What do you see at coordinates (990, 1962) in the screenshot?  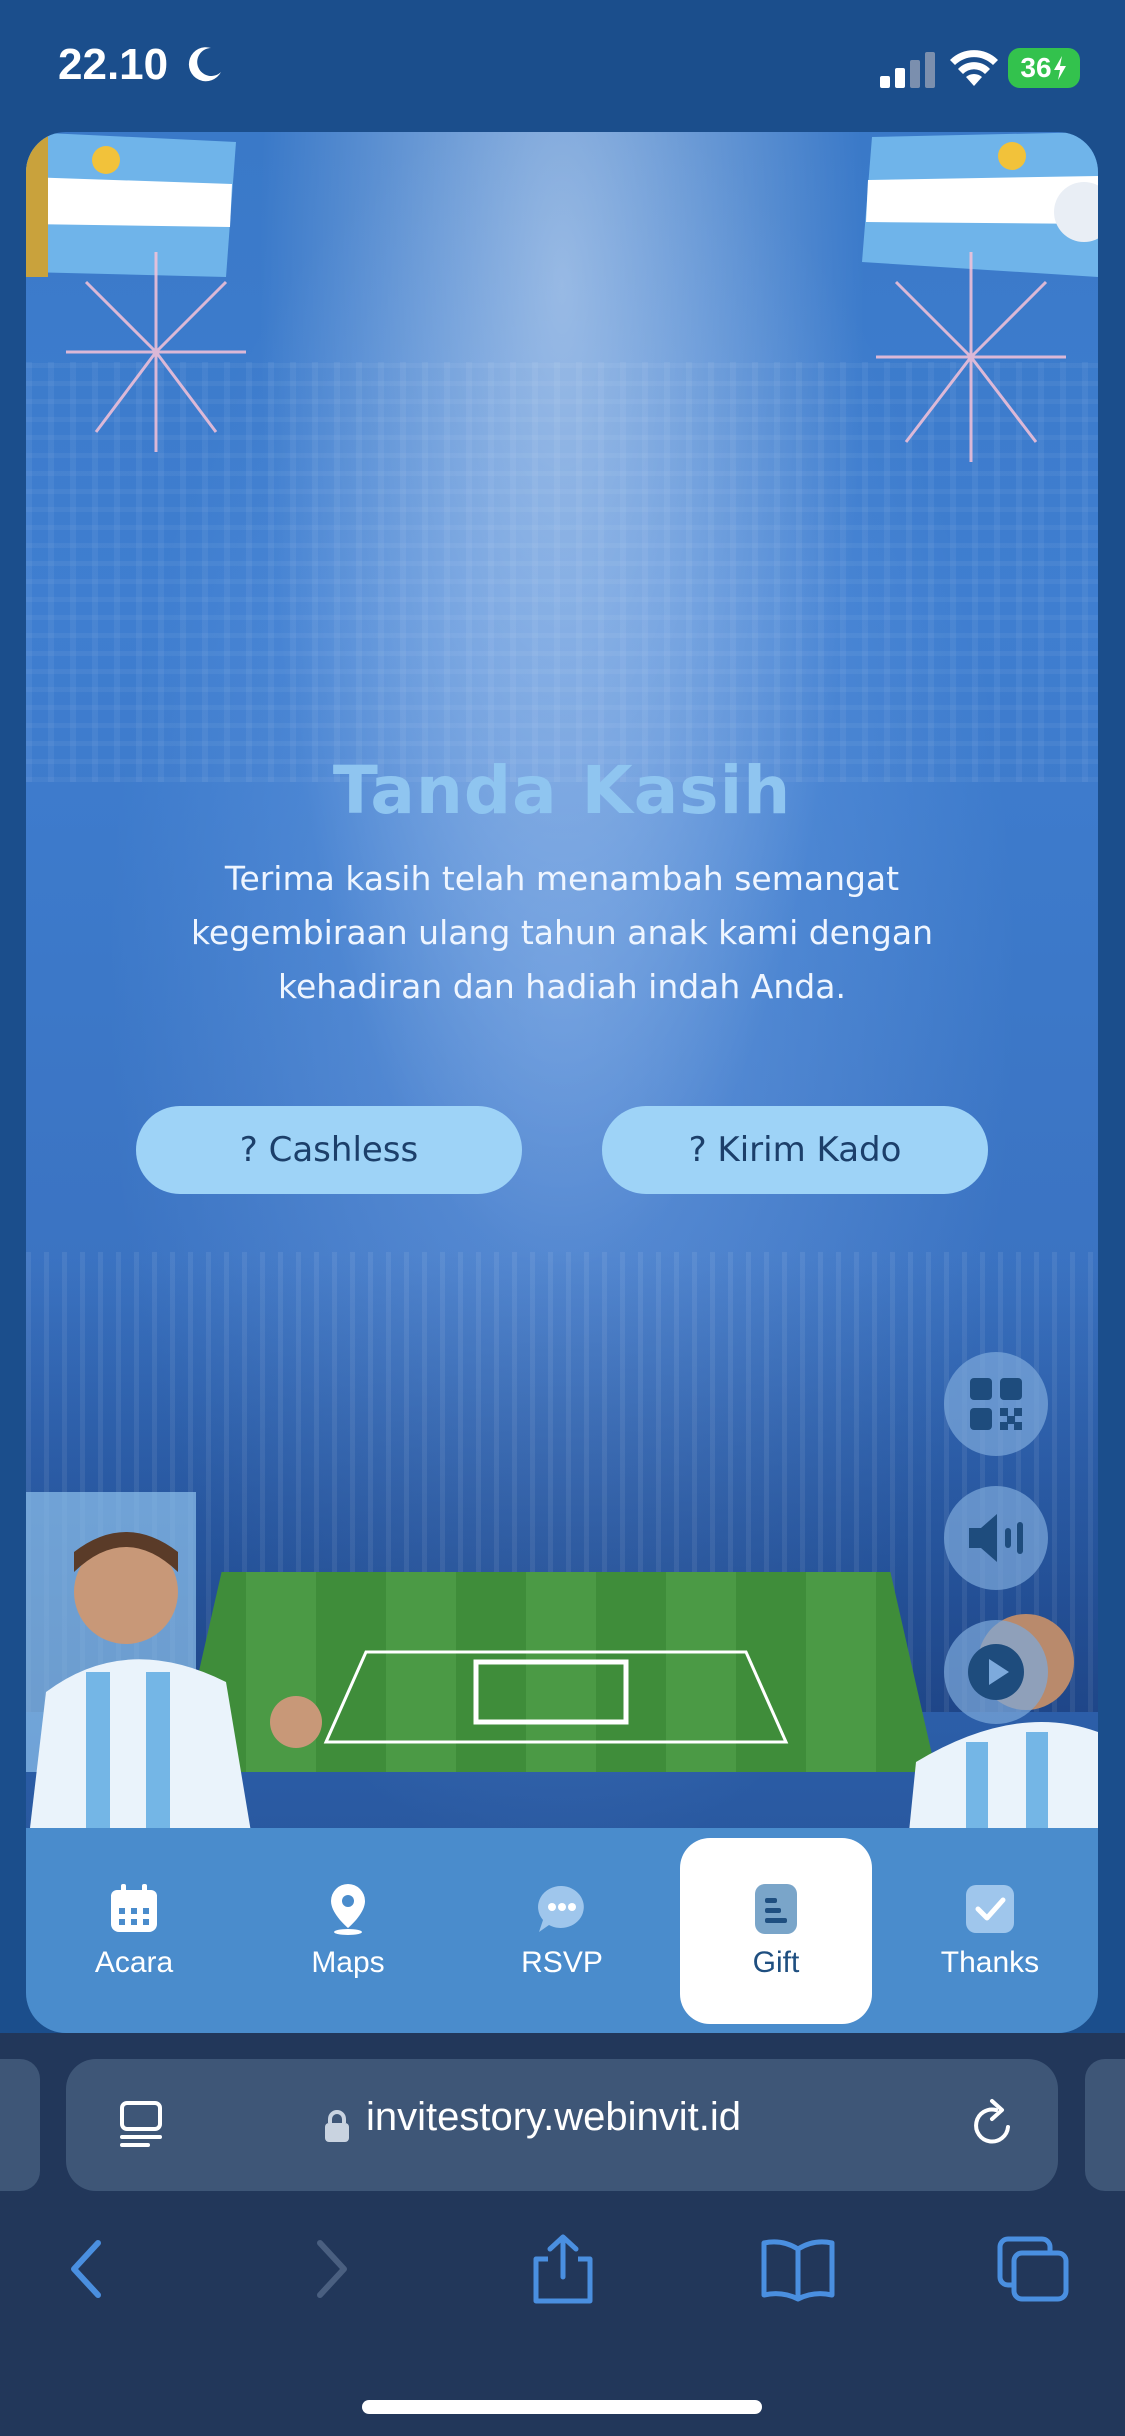 I see `nav-label: Thanks` at bounding box center [990, 1962].